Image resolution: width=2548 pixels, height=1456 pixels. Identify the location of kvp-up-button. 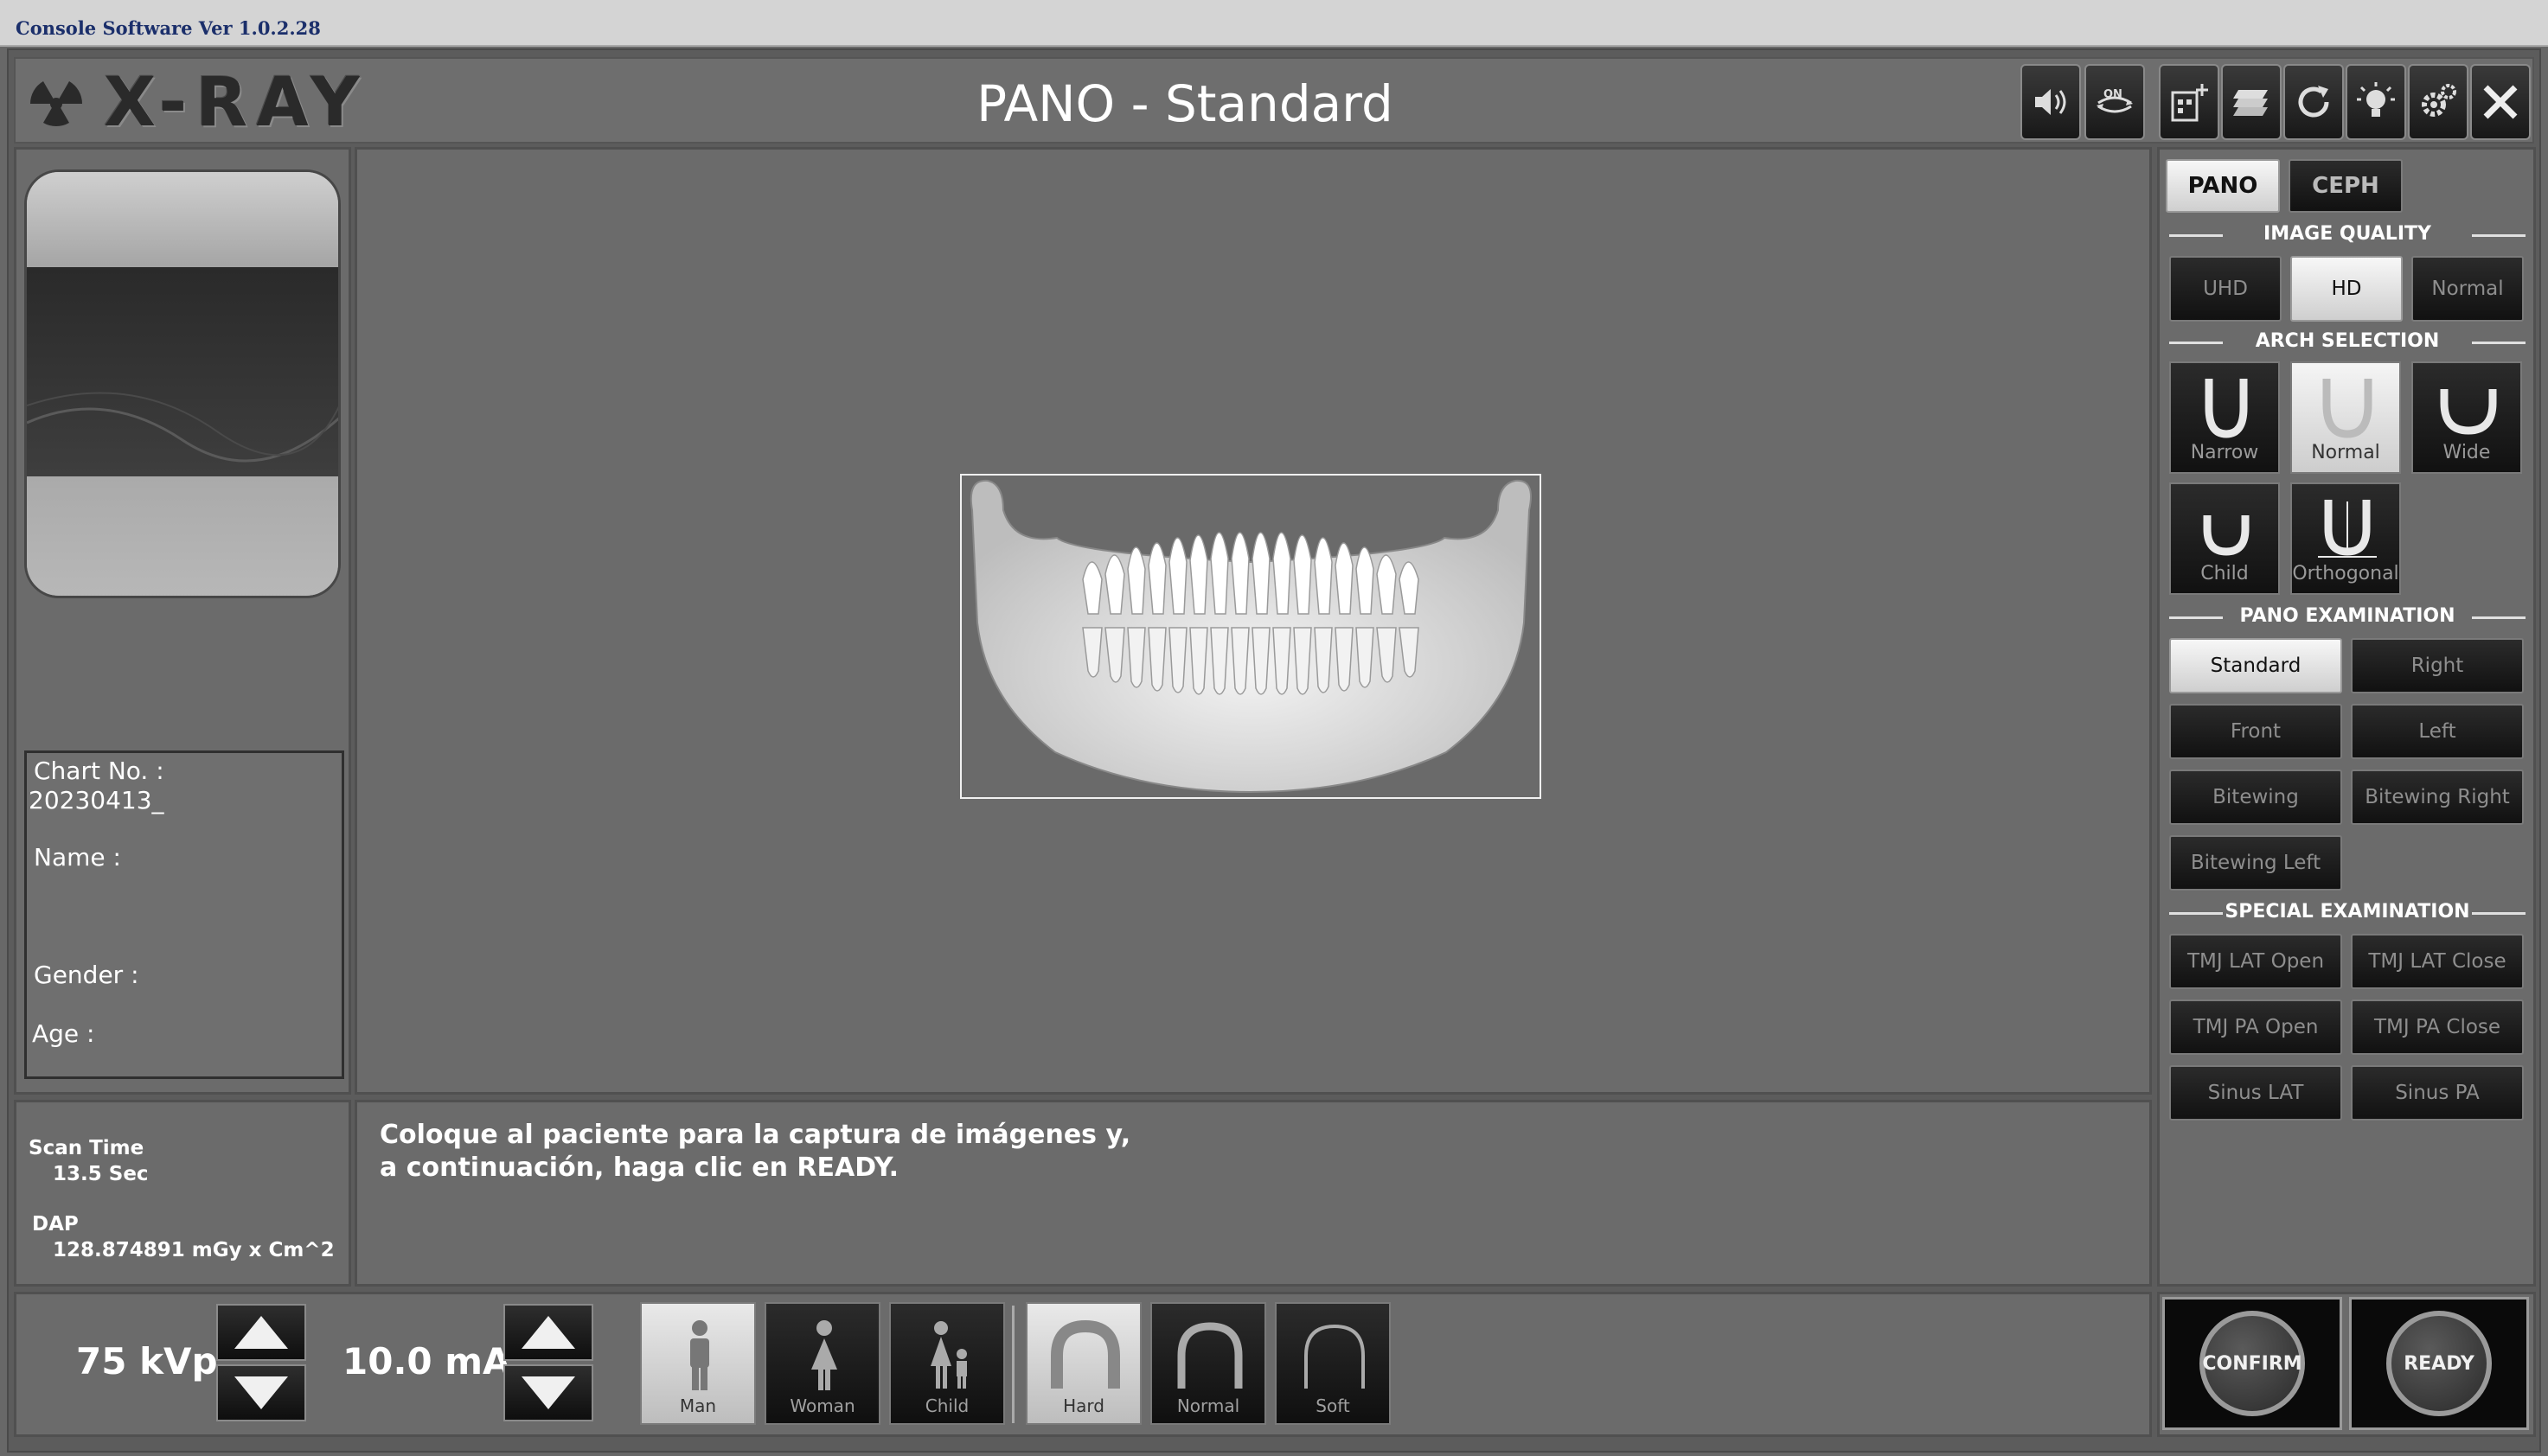
(261, 1333).